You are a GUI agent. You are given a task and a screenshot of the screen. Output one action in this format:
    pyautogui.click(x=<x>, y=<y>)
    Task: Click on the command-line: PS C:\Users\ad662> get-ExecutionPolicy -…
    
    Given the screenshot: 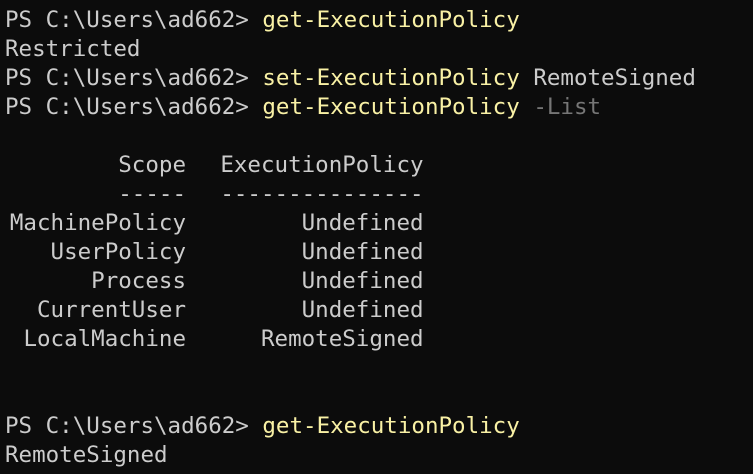 What is the action you would take?
    pyautogui.click(x=303, y=107)
    